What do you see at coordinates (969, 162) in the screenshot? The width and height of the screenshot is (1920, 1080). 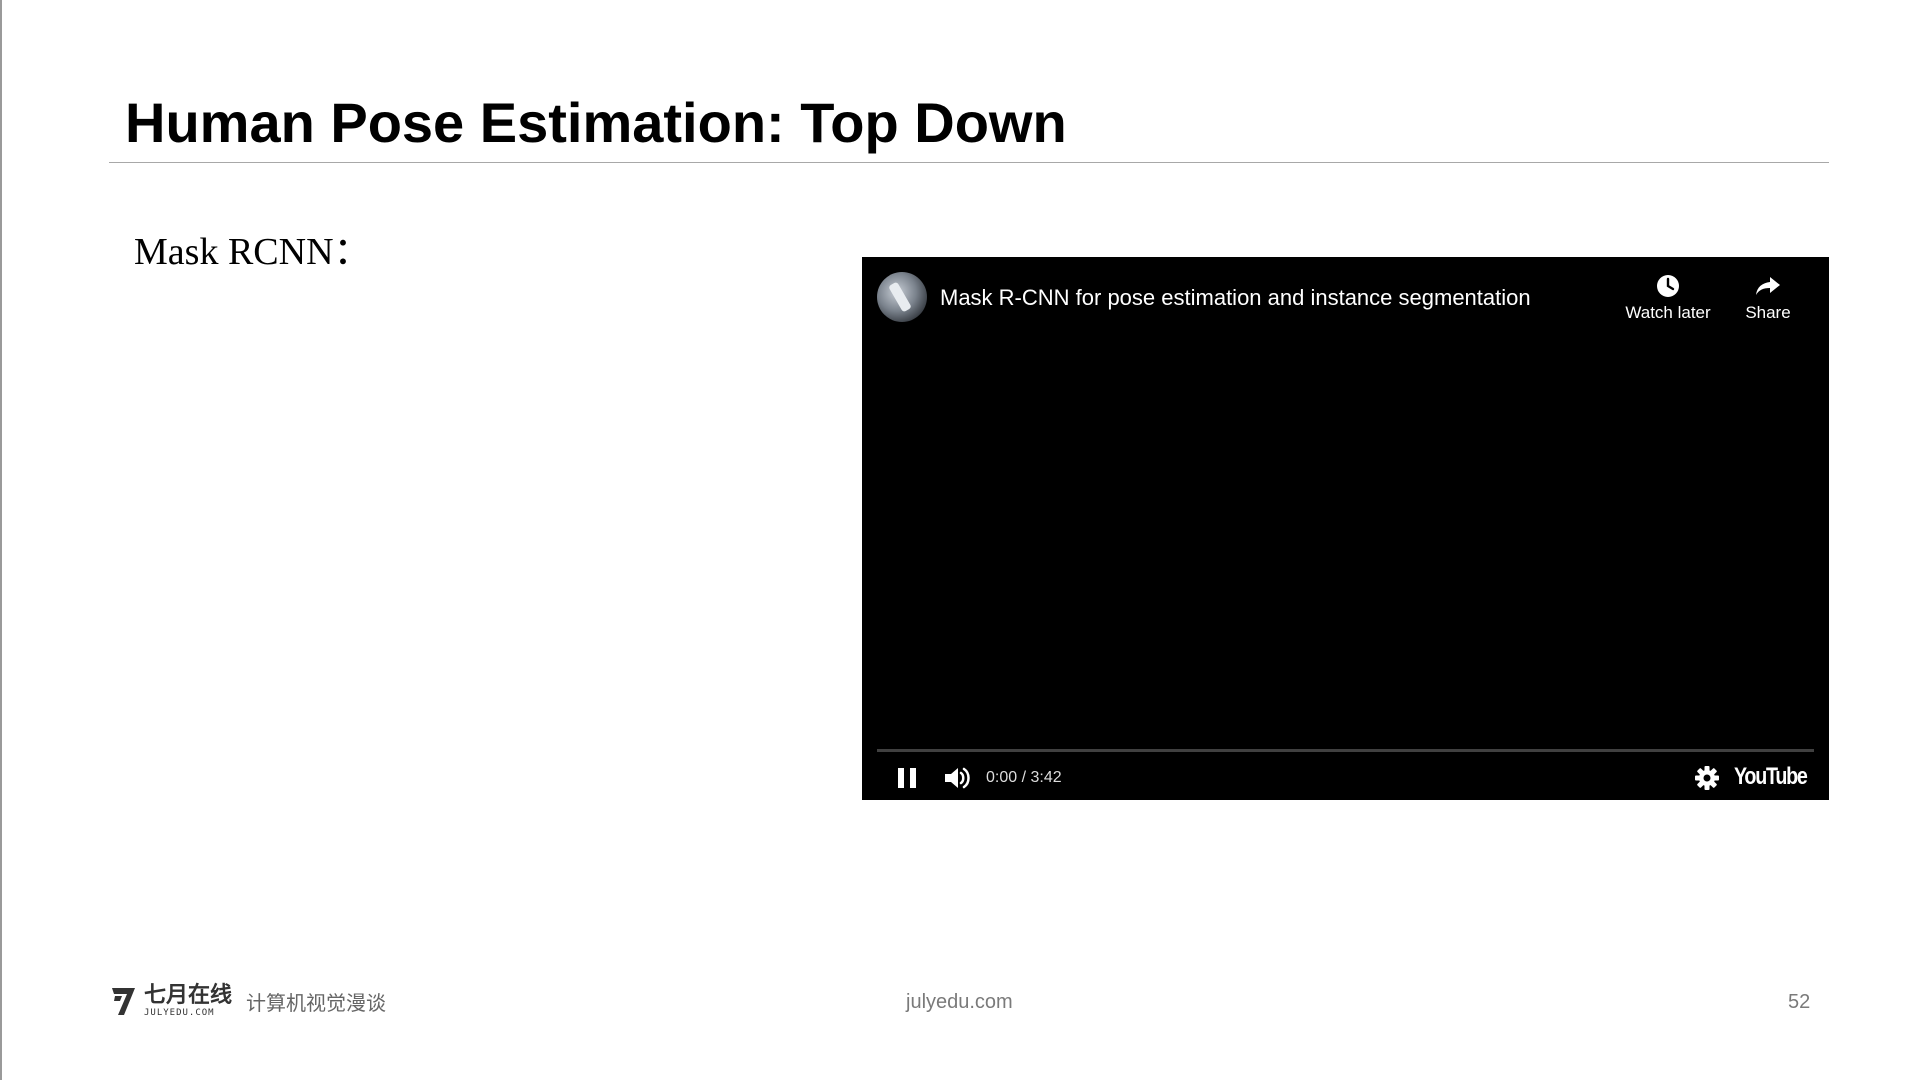 I see `title-divider` at bounding box center [969, 162].